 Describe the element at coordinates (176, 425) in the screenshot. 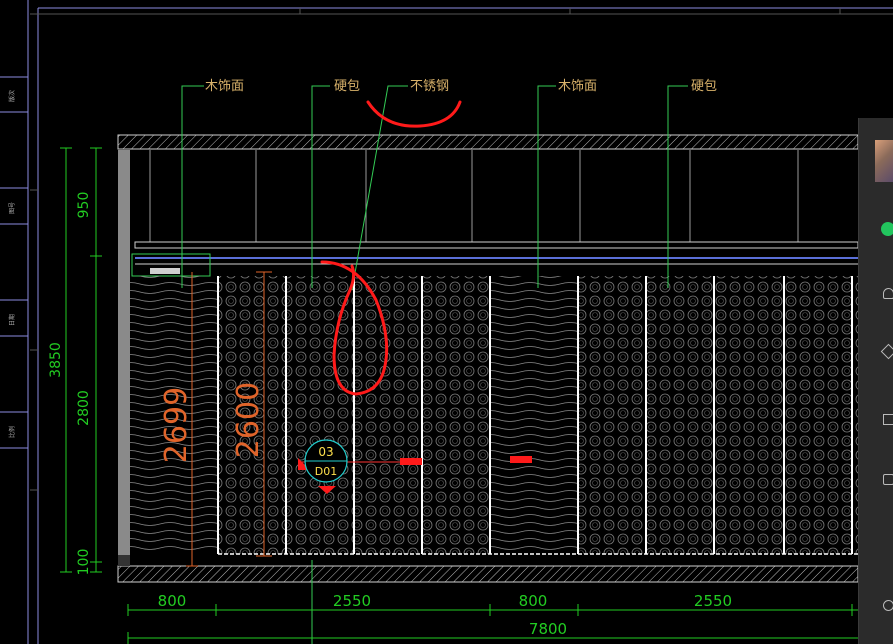

I see `dim-panel-a: 2699` at that location.